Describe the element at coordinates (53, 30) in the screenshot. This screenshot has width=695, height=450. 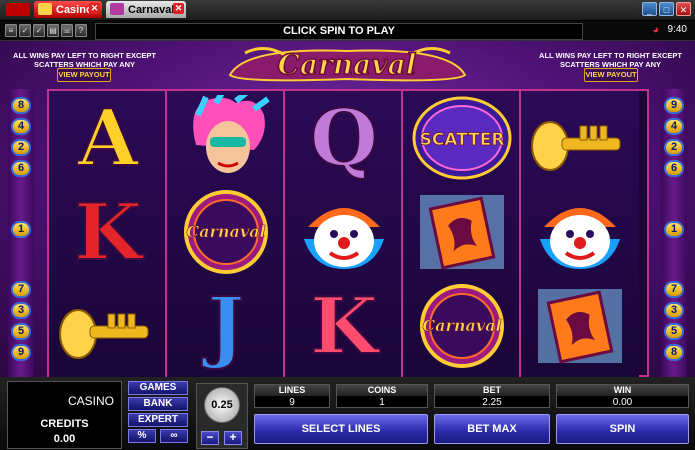
I see `stats-icon: ▤` at that location.